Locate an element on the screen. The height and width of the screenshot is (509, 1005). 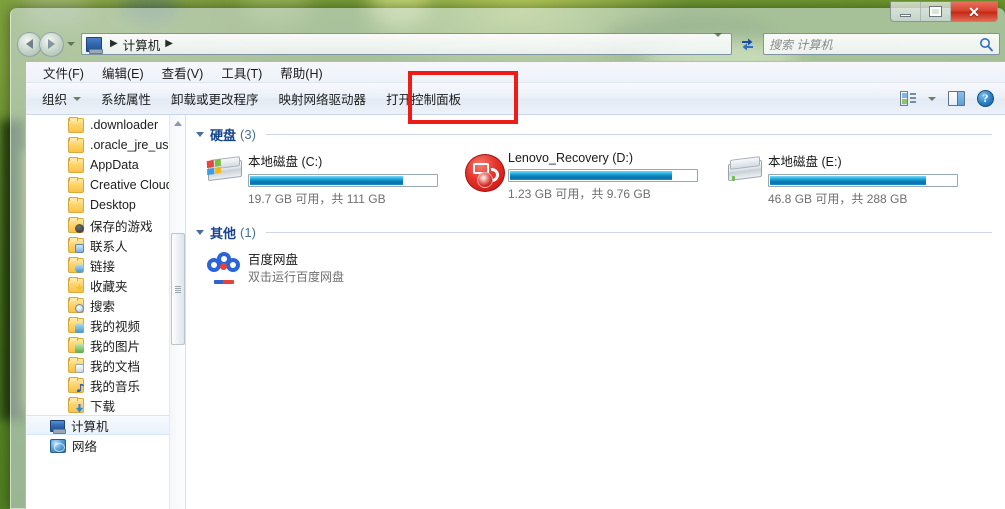
maximize-button is located at coordinates (936, 11).